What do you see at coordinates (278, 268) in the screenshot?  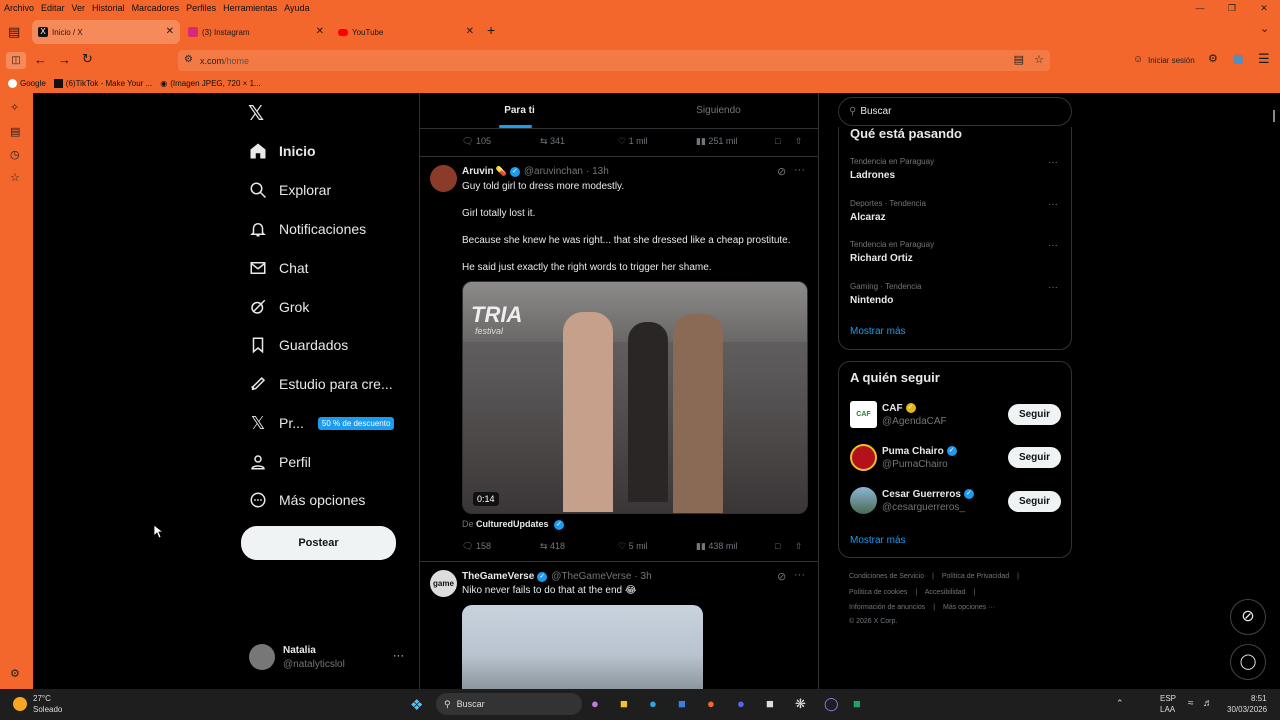 I see `nav-item-chat: Chat` at bounding box center [278, 268].